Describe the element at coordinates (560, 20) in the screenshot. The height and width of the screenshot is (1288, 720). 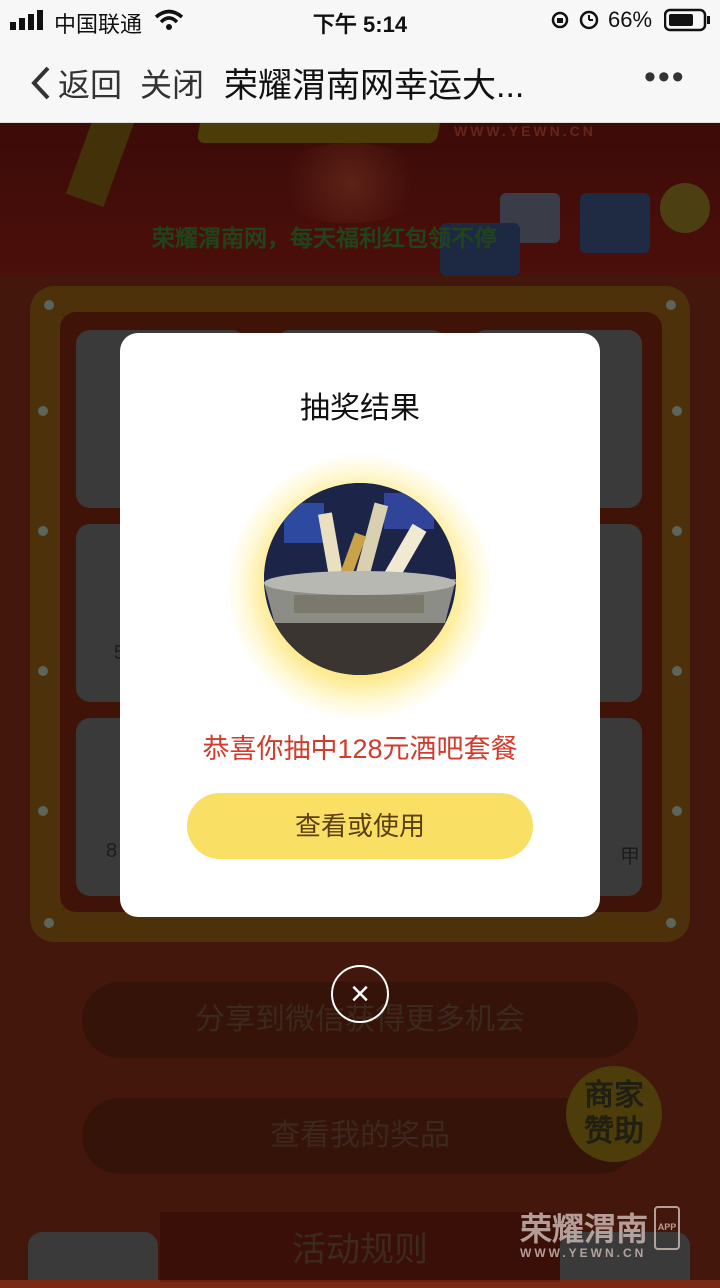
I see `rotation-lock-icon` at that location.